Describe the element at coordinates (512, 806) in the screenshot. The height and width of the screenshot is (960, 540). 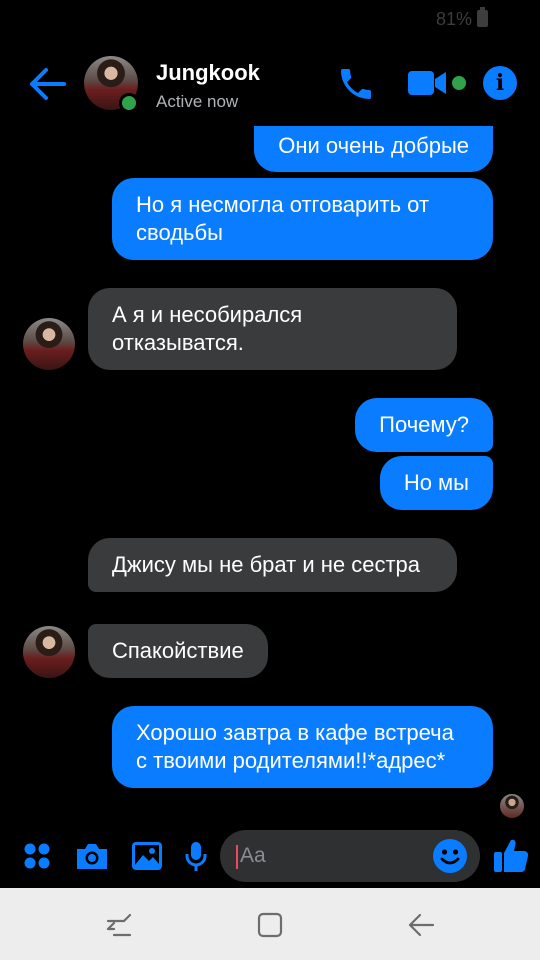
I see `seen-receipt-avatar` at that location.